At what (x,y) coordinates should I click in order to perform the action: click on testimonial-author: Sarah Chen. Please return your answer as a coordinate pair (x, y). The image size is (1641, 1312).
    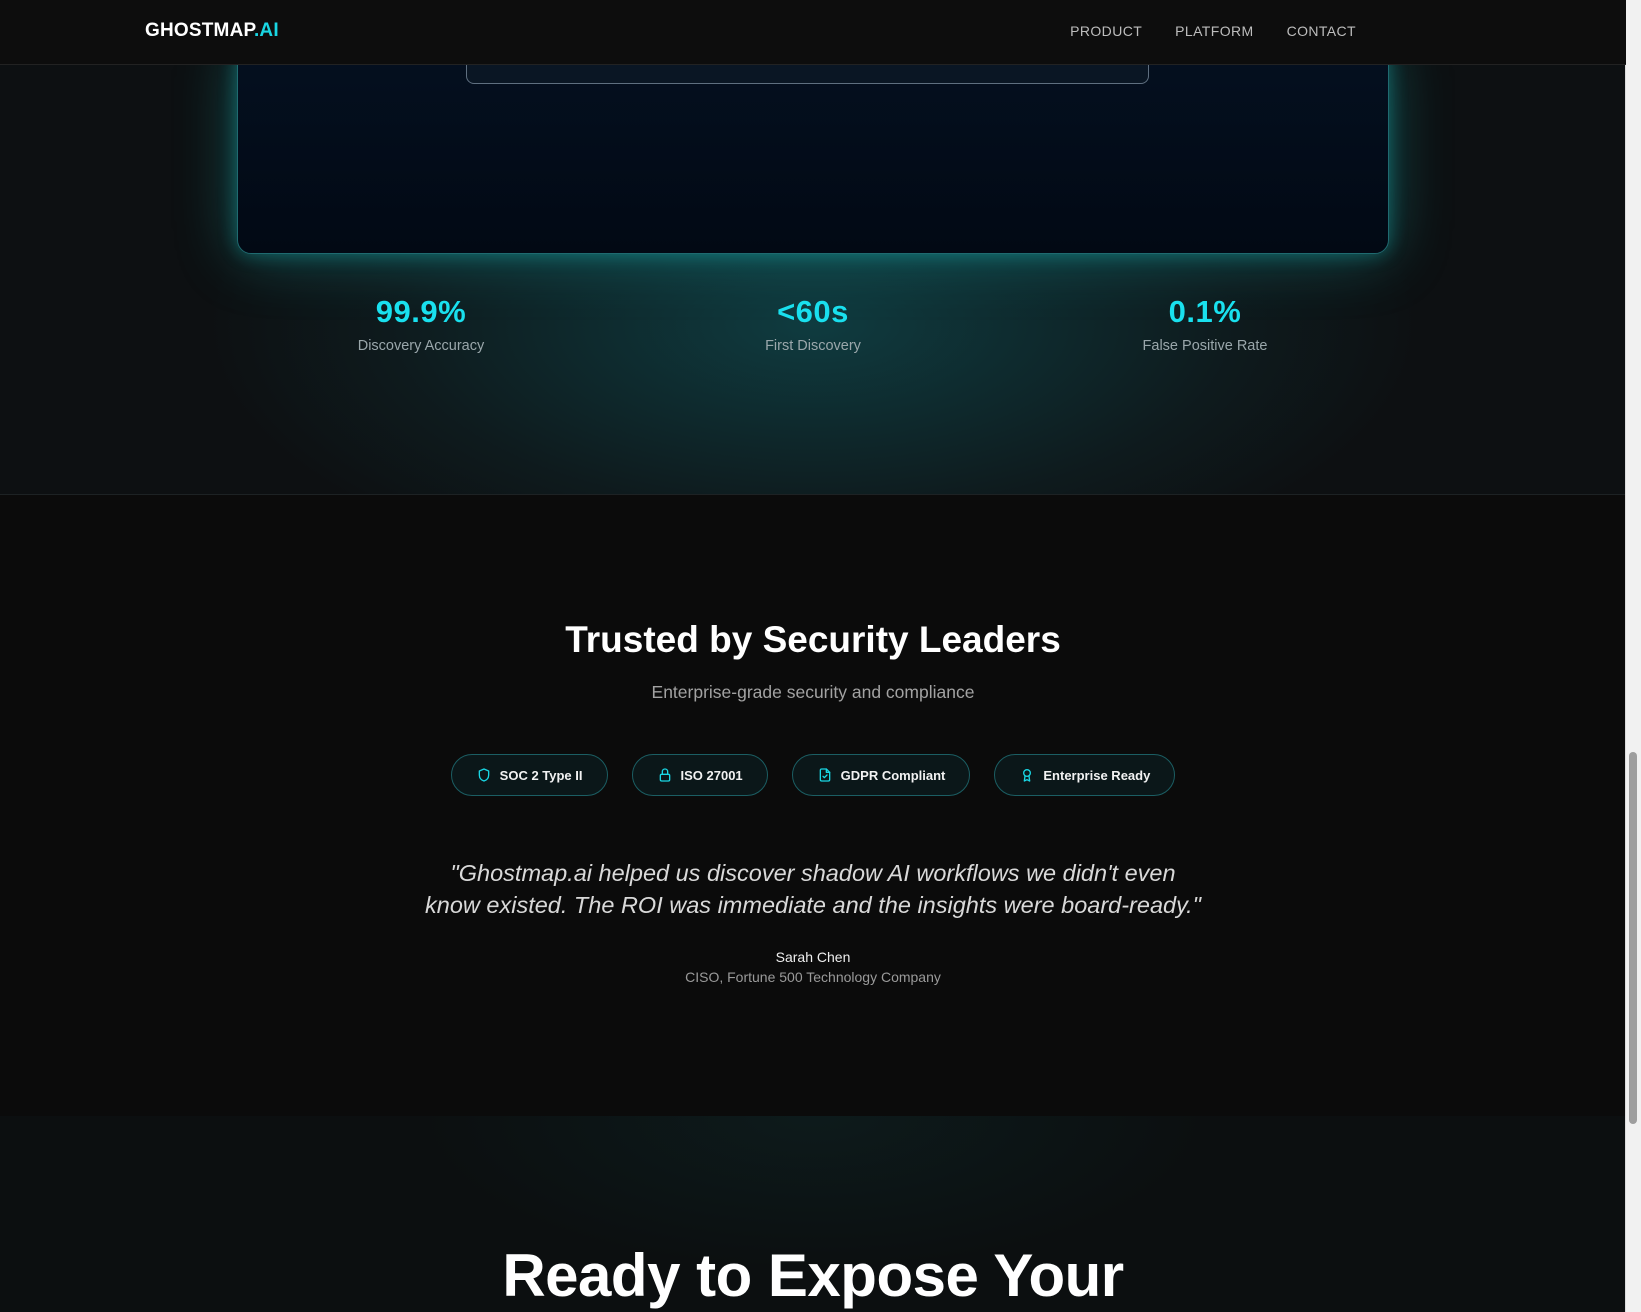
    Looking at the image, I should click on (813, 957).